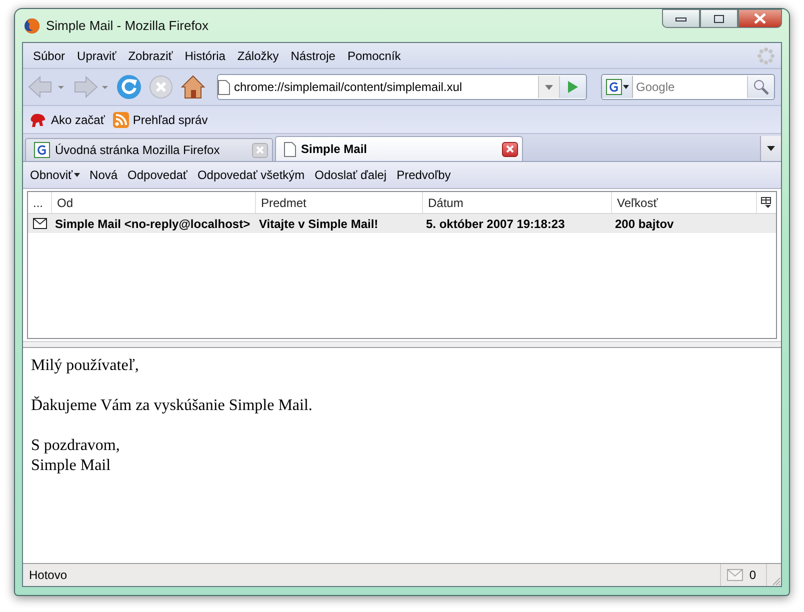  What do you see at coordinates (313, 55) in the screenshot?
I see `menu-item: Nástroje` at bounding box center [313, 55].